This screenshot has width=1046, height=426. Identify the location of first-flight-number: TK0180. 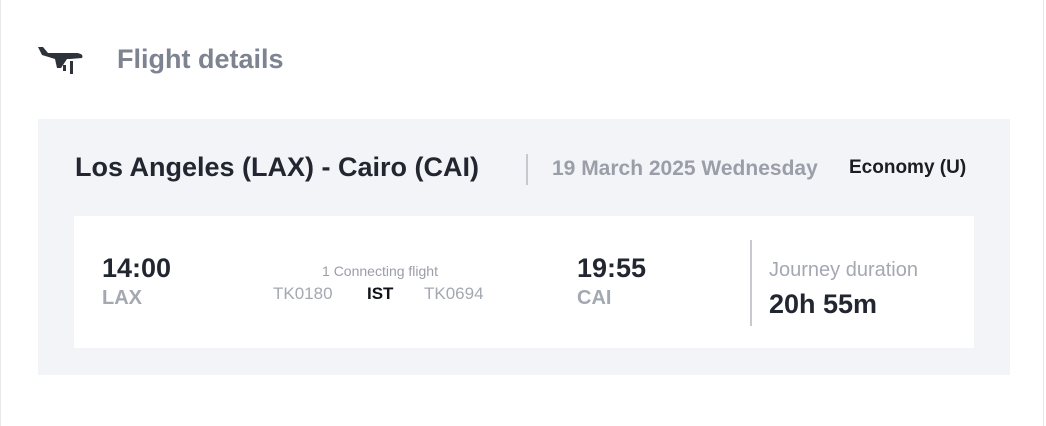
(303, 293).